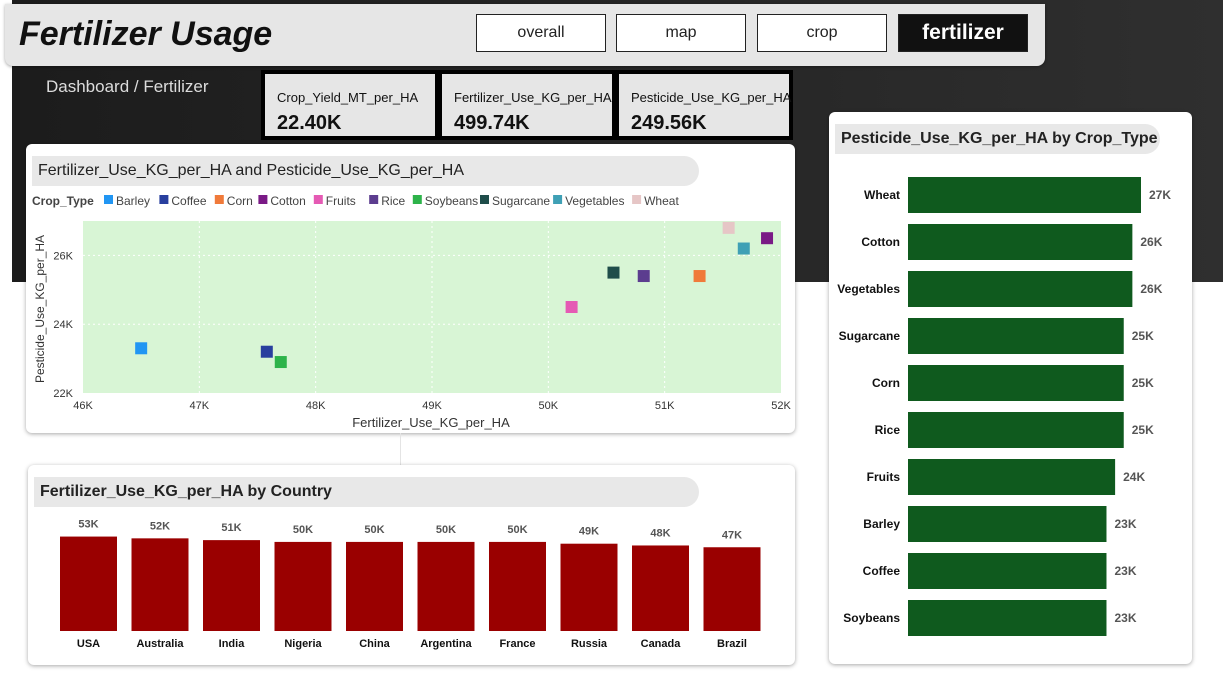 This screenshot has height=679, width=1223. Describe the element at coordinates (374, 586) in the screenshot. I see `country-bar-china` at that location.